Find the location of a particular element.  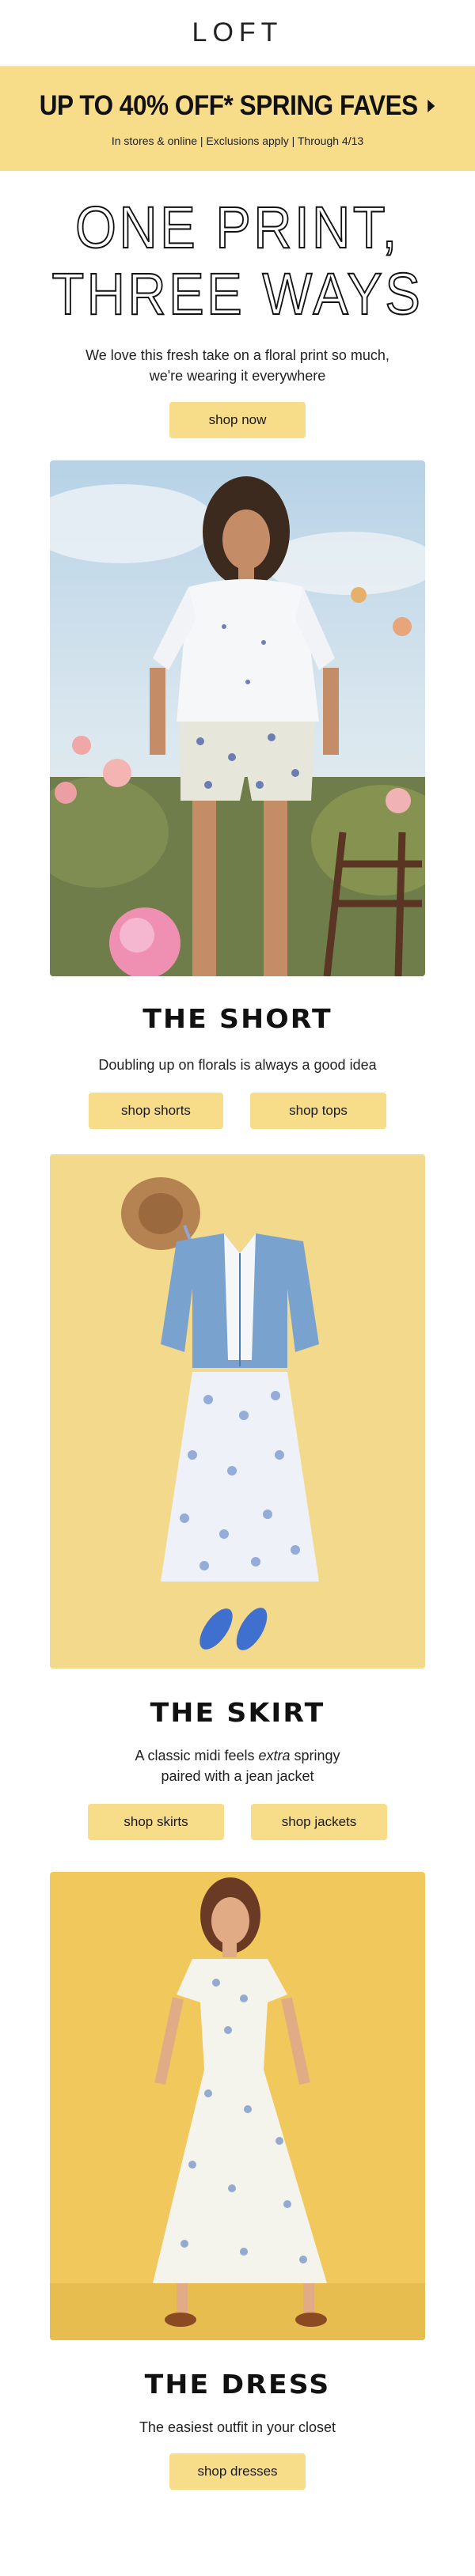

dress-model-illustration is located at coordinates (237, 2106).